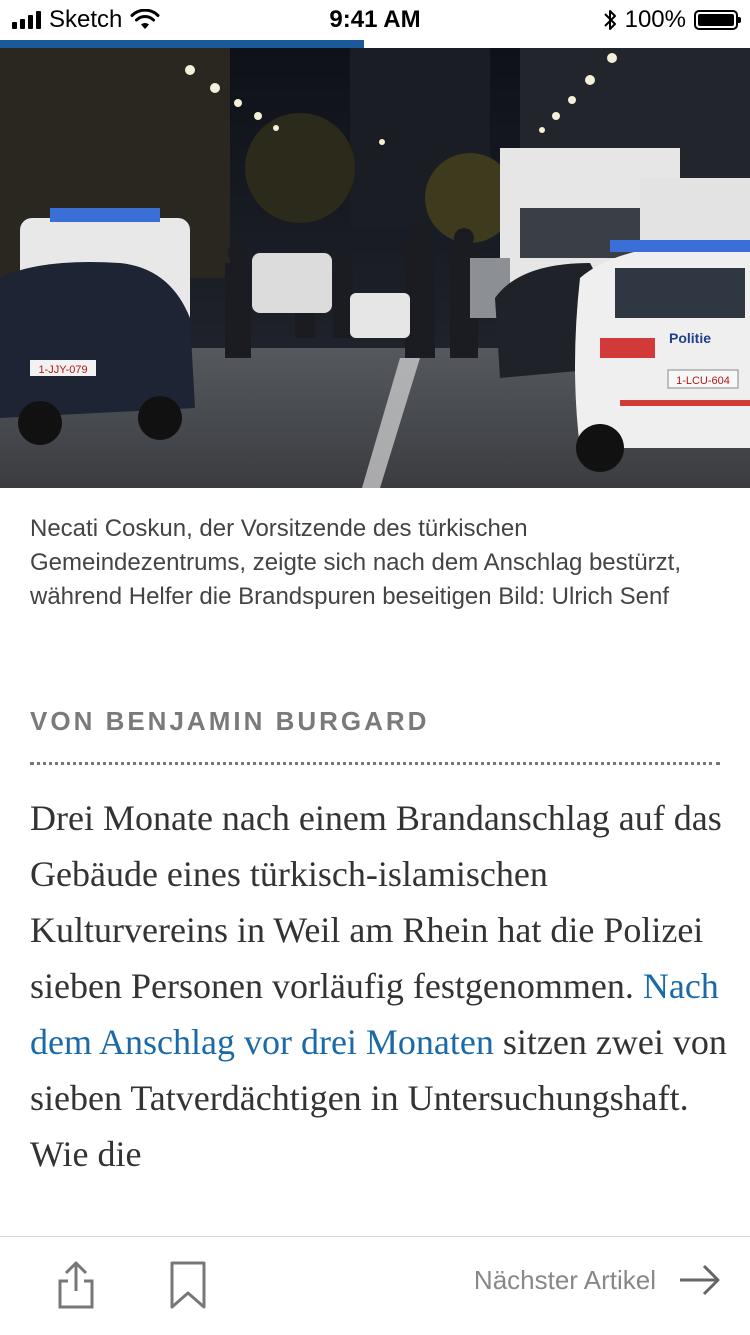 This screenshot has height=1335, width=750. What do you see at coordinates (375, 20) in the screenshot?
I see `status-bar: Sketch 9:41 AM 100%` at bounding box center [375, 20].